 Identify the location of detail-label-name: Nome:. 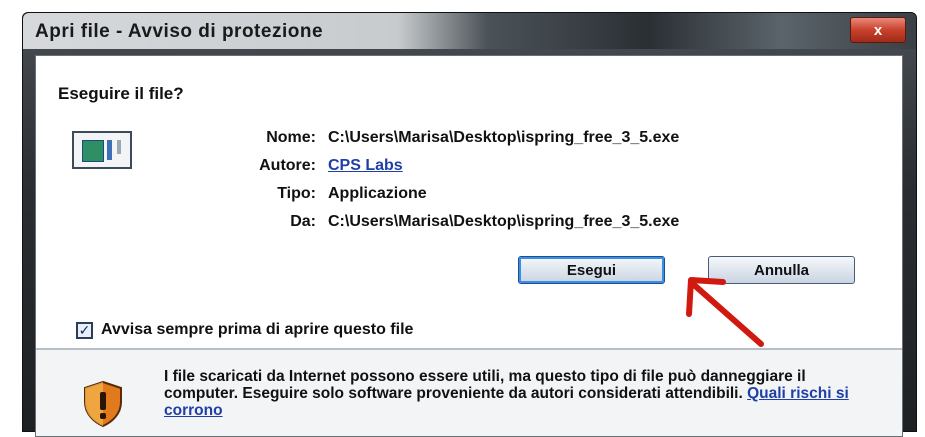
(291, 137).